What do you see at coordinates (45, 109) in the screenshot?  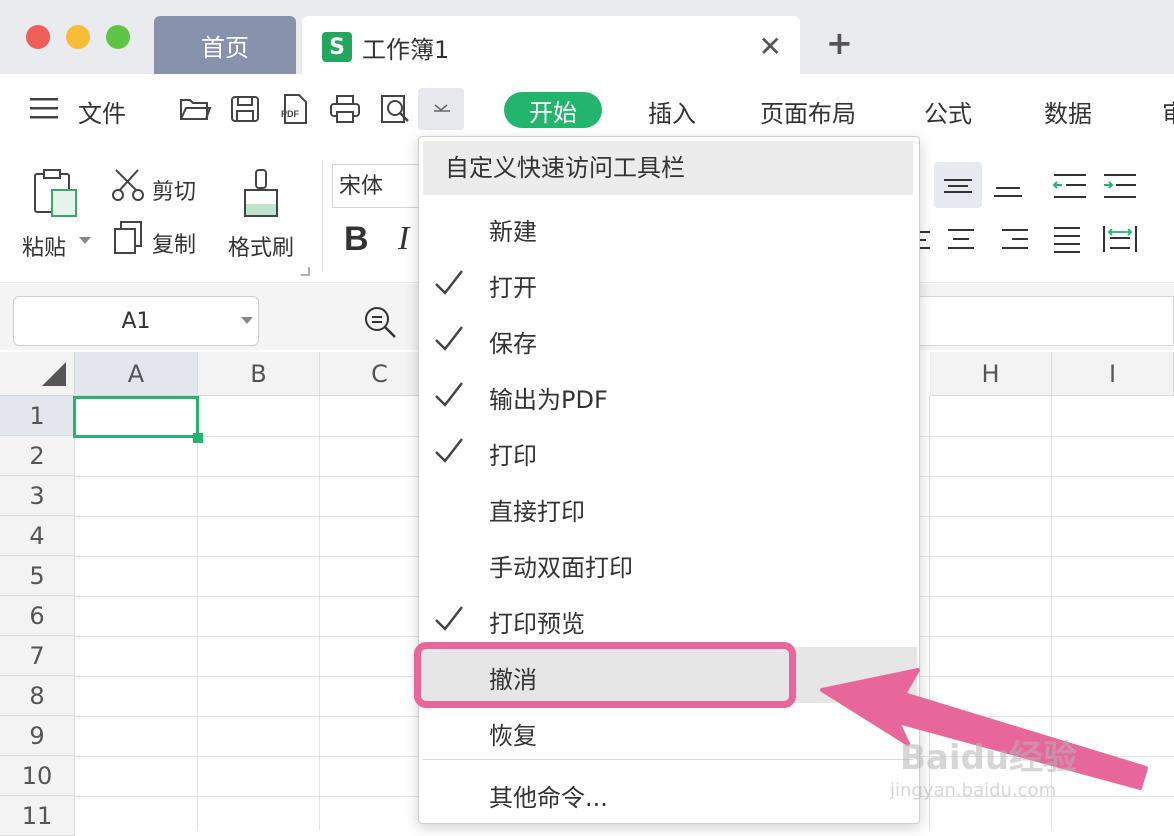 I see `hamburger-menu-icon` at bounding box center [45, 109].